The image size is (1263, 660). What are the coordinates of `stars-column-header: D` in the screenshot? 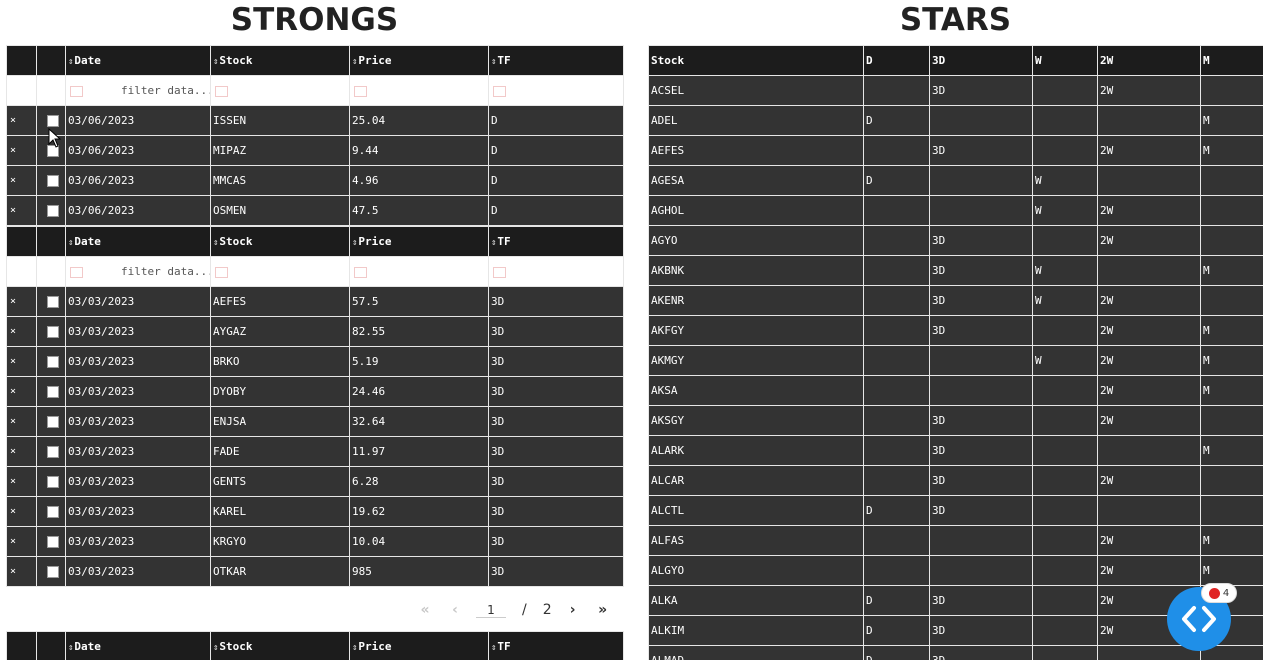 It's located at (896, 60).